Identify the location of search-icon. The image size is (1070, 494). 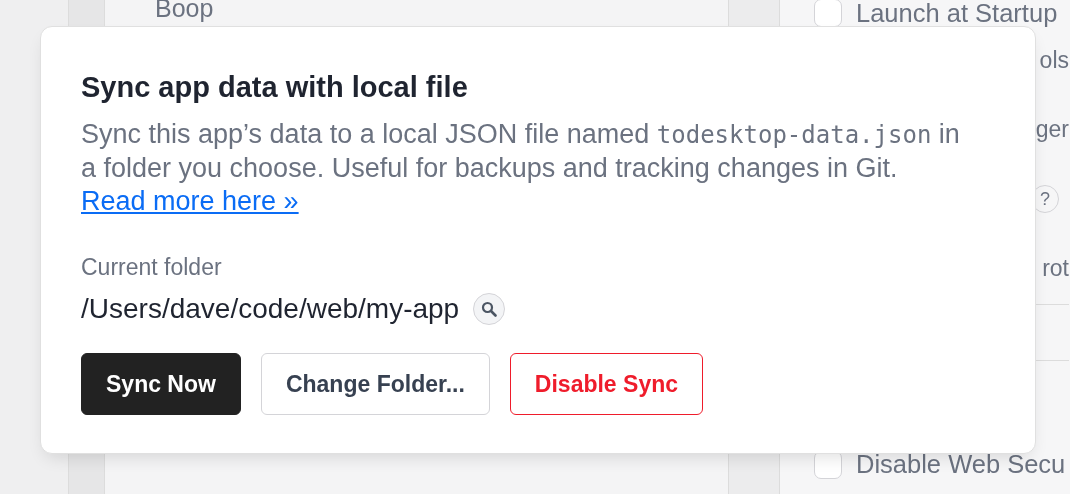
(489, 309).